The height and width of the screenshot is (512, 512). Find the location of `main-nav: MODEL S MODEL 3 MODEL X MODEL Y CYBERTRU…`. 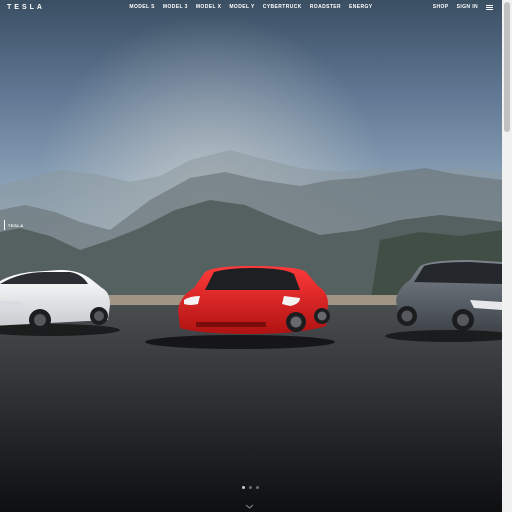

main-nav: MODEL S MODEL 3 MODEL X MODEL Y CYBERTRU… is located at coordinates (251, 7).